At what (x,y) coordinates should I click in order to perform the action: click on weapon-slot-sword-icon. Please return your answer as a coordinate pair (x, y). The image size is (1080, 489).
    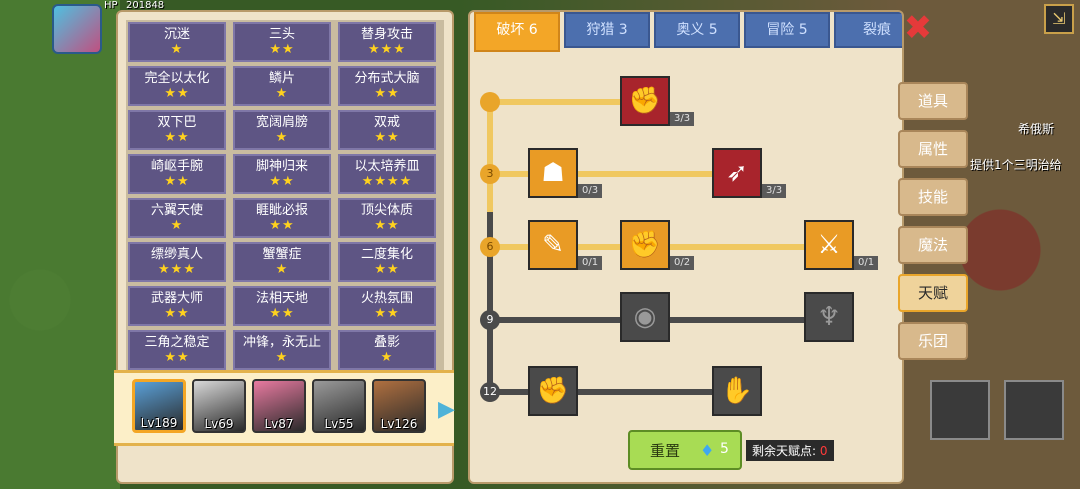
    Looking at the image, I should click on (960, 410).